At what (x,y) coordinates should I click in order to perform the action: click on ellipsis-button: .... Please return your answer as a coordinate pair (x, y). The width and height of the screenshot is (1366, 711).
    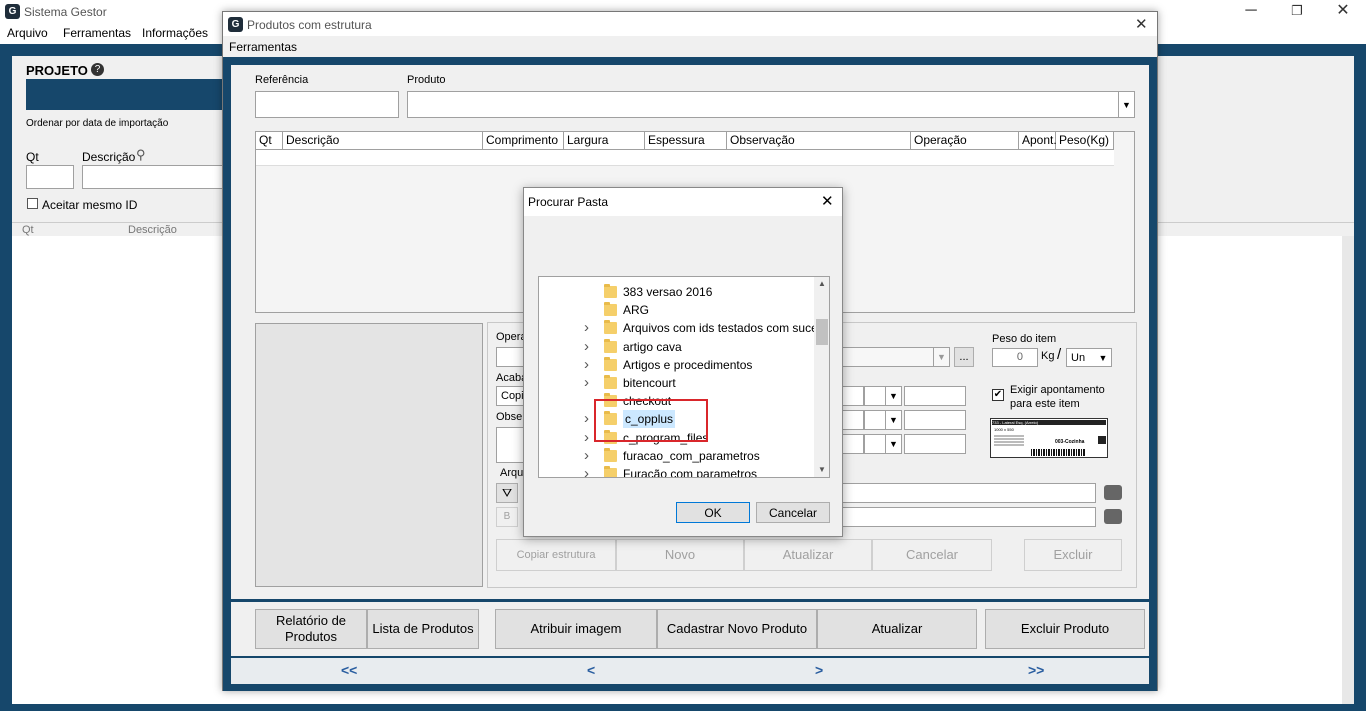
    Looking at the image, I should click on (964, 357).